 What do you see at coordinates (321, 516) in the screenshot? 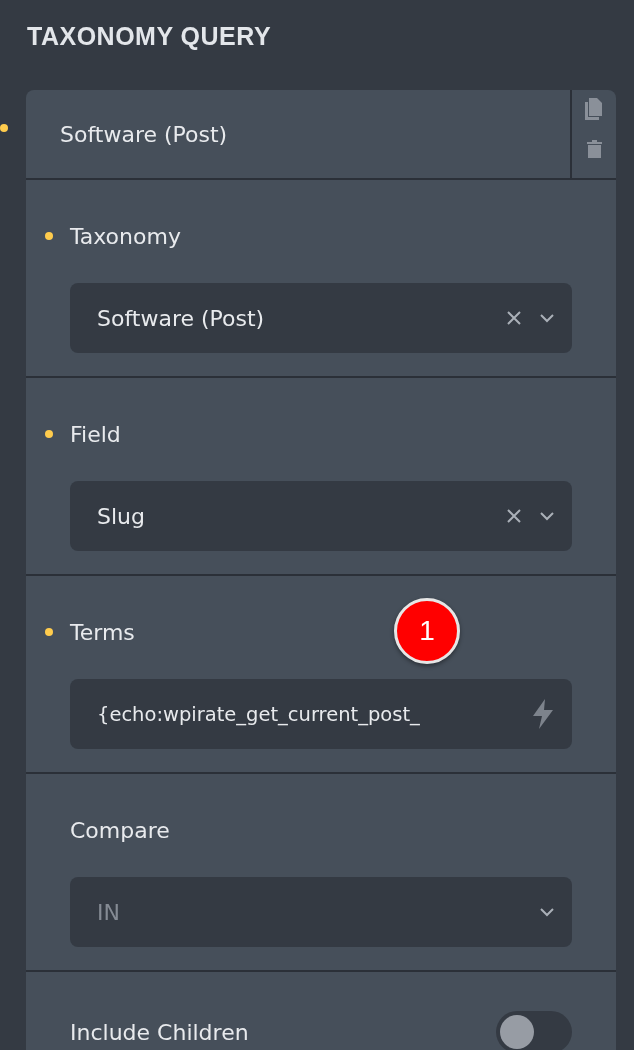
I see `select-field: Slug` at bounding box center [321, 516].